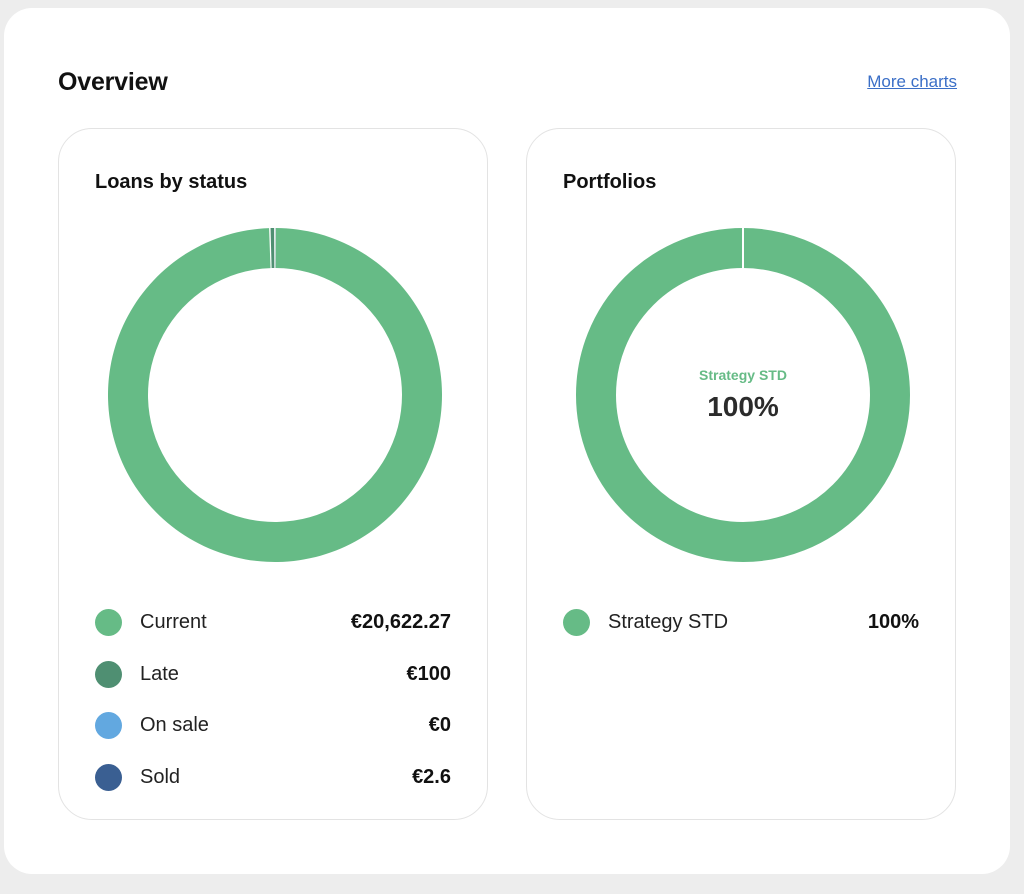 The height and width of the screenshot is (894, 1024). What do you see at coordinates (174, 725) in the screenshot?
I see `legend-label-on-sale: On sale` at bounding box center [174, 725].